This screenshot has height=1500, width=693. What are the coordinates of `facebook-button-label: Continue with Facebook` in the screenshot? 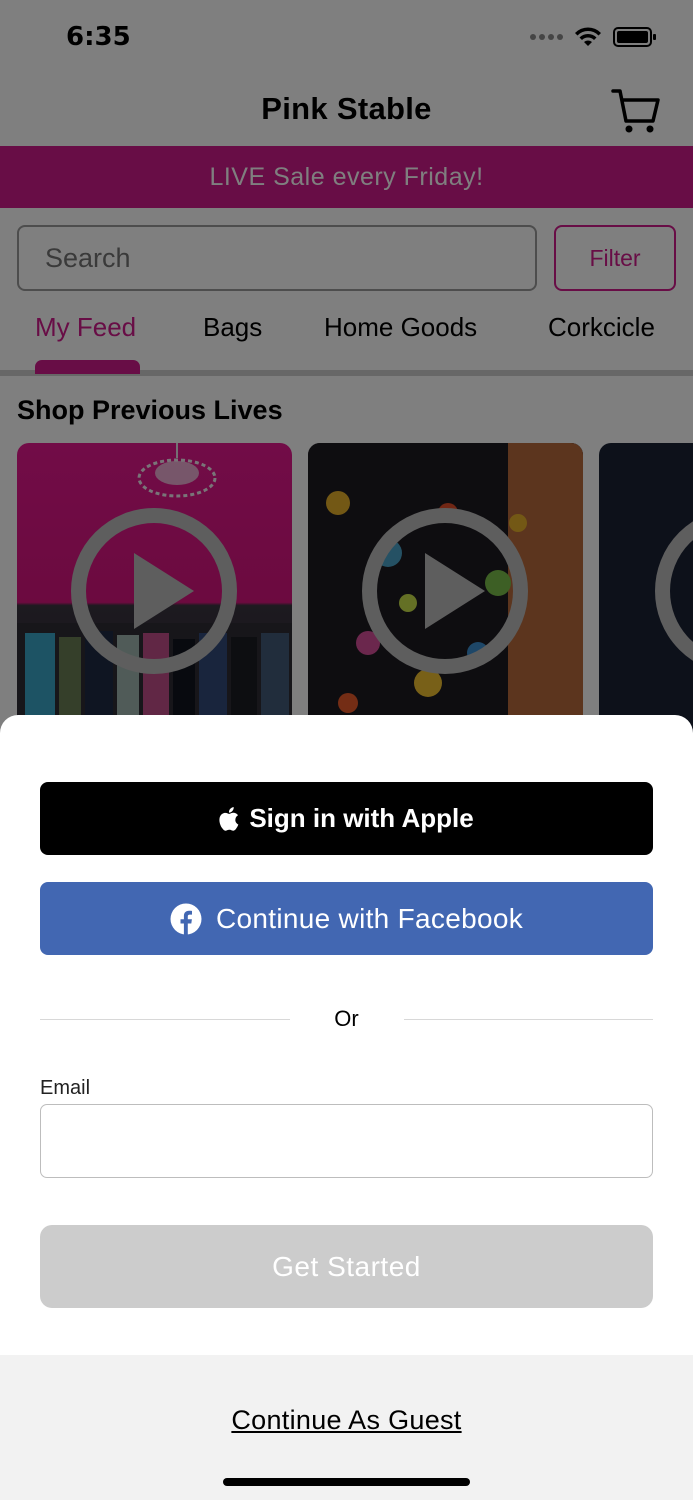 It's located at (369, 918).